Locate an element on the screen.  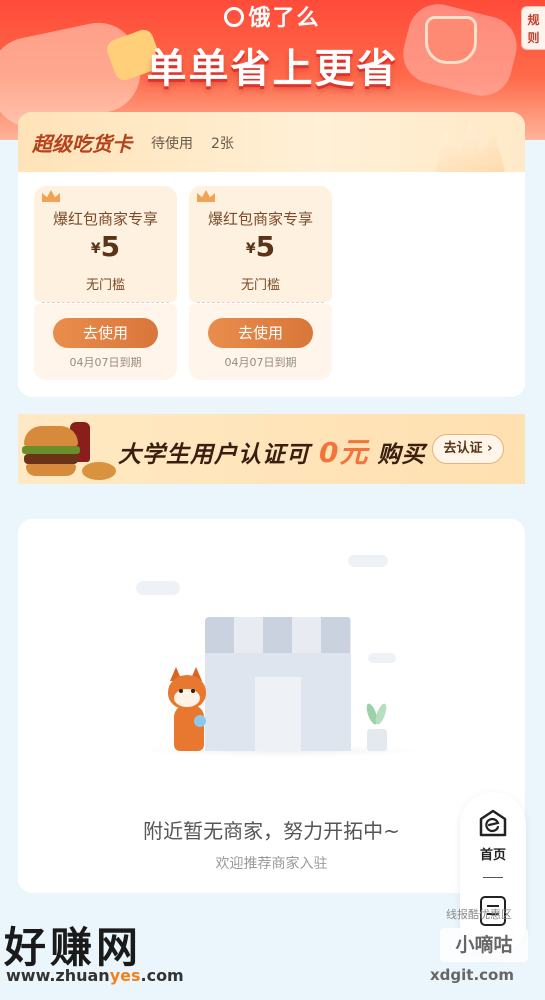
eleme-logo-icon is located at coordinates (234, 17).